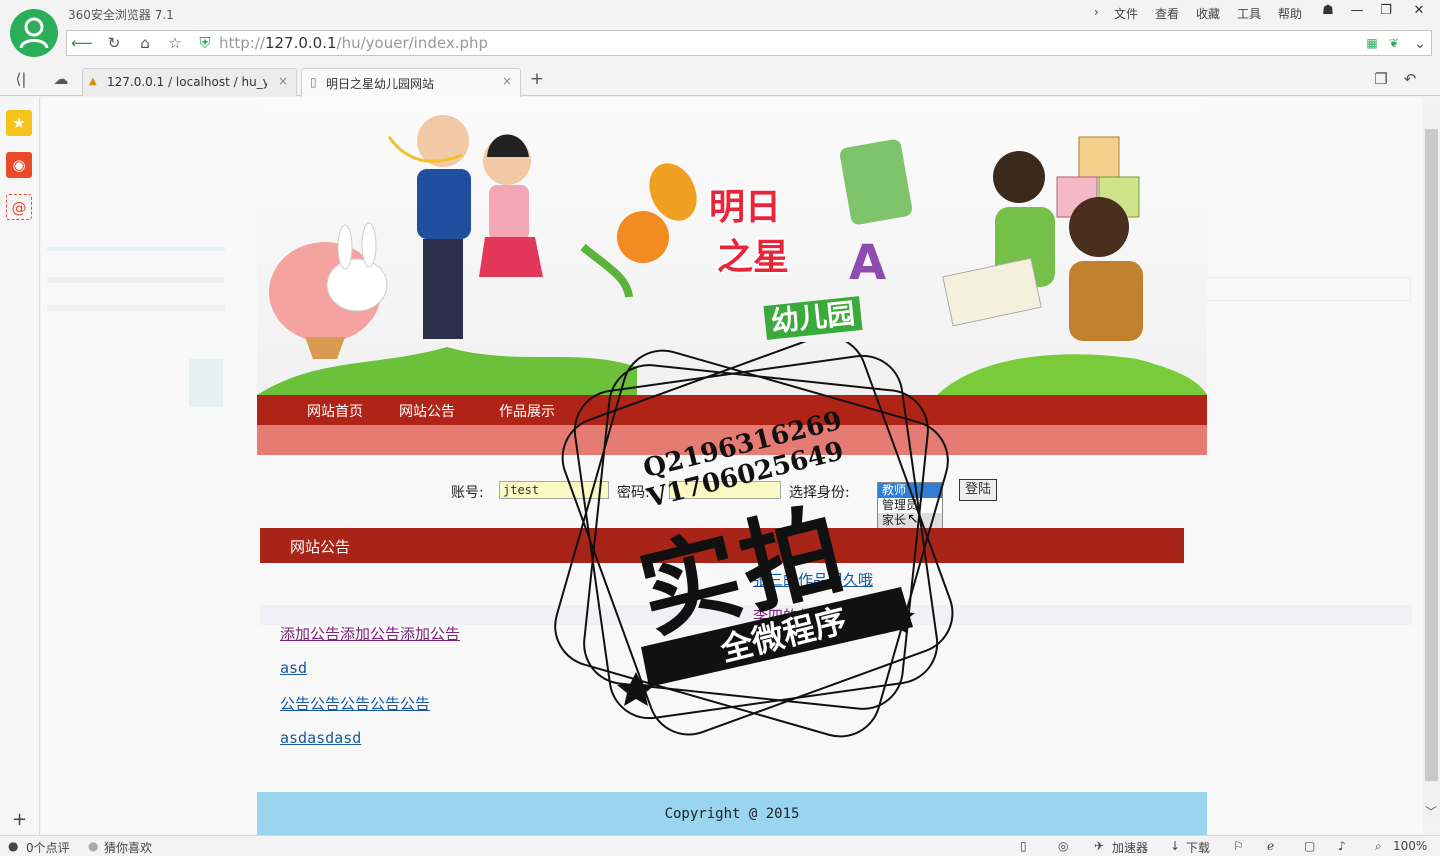  What do you see at coordinates (1099, 846) in the screenshot?
I see `rocket-icon: ✈` at bounding box center [1099, 846].